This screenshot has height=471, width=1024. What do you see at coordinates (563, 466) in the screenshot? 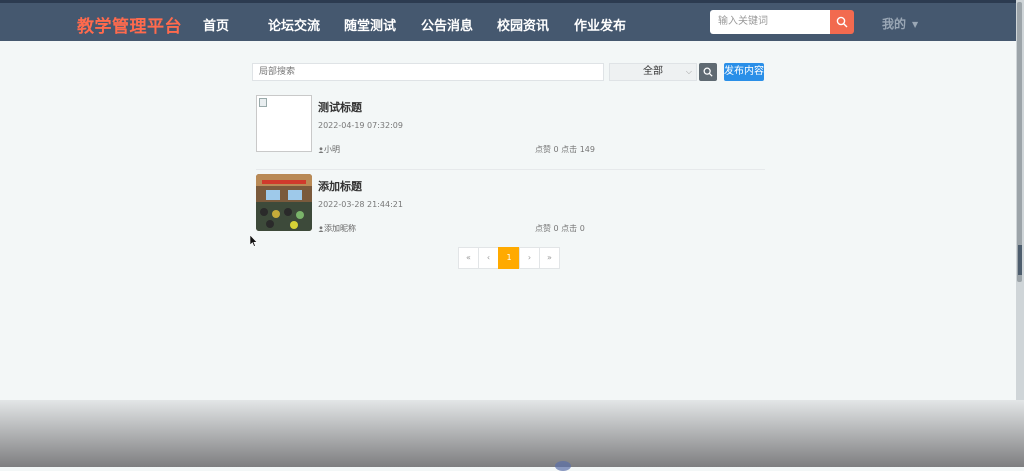
I see `bottom-indicator` at bounding box center [563, 466].